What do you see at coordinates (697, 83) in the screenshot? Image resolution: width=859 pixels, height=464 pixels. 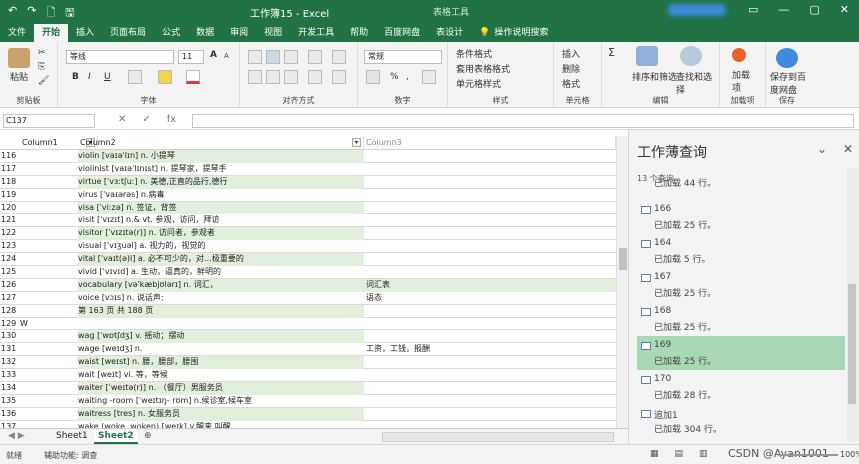 I see `find-select-button: 查找和选择` at bounding box center [697, 83].